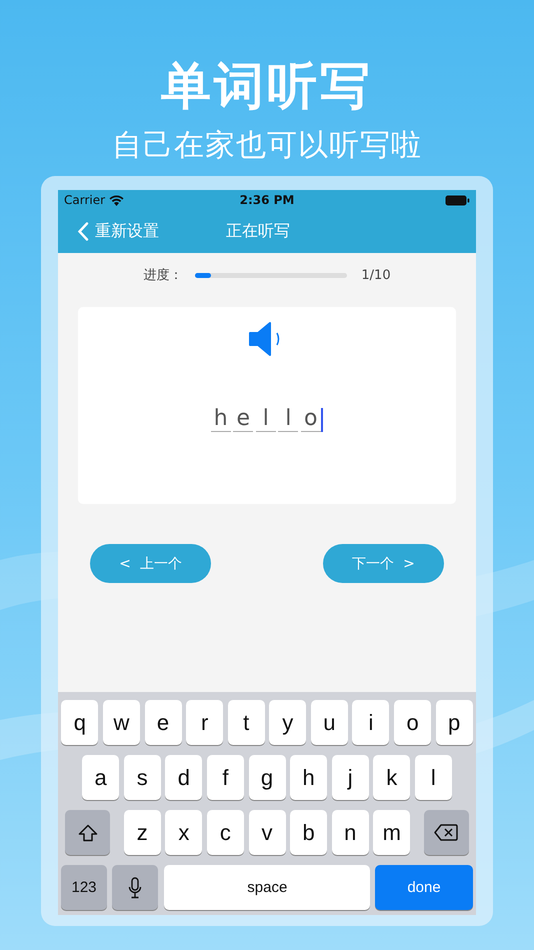 The height and width of the screenshot is (950, 534). What do you see at coordinates (205, 722) in the screenshot?
I see `letter-key: r` at bounding box center [205, 722].